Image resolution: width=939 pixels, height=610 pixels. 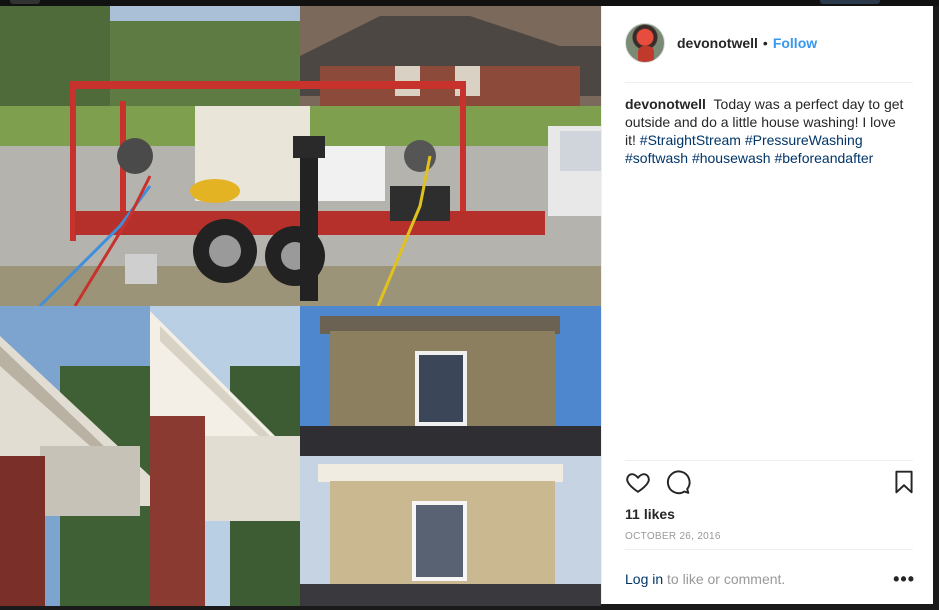 I want to click on hashtag-link: #PressureWashing, so click(x=804, y=140).